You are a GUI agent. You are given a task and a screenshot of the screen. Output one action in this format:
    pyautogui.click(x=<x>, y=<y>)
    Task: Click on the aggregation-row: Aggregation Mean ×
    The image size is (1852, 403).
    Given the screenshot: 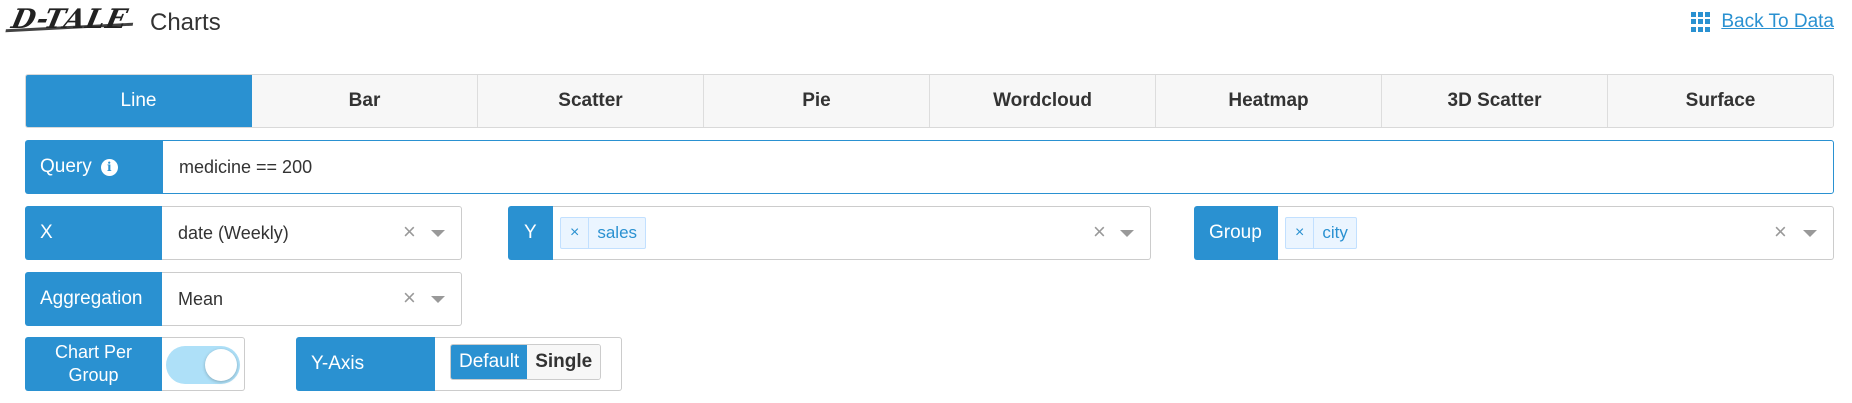 What is the action you would take?
    pyautogui.click(x=243, y=299)
    